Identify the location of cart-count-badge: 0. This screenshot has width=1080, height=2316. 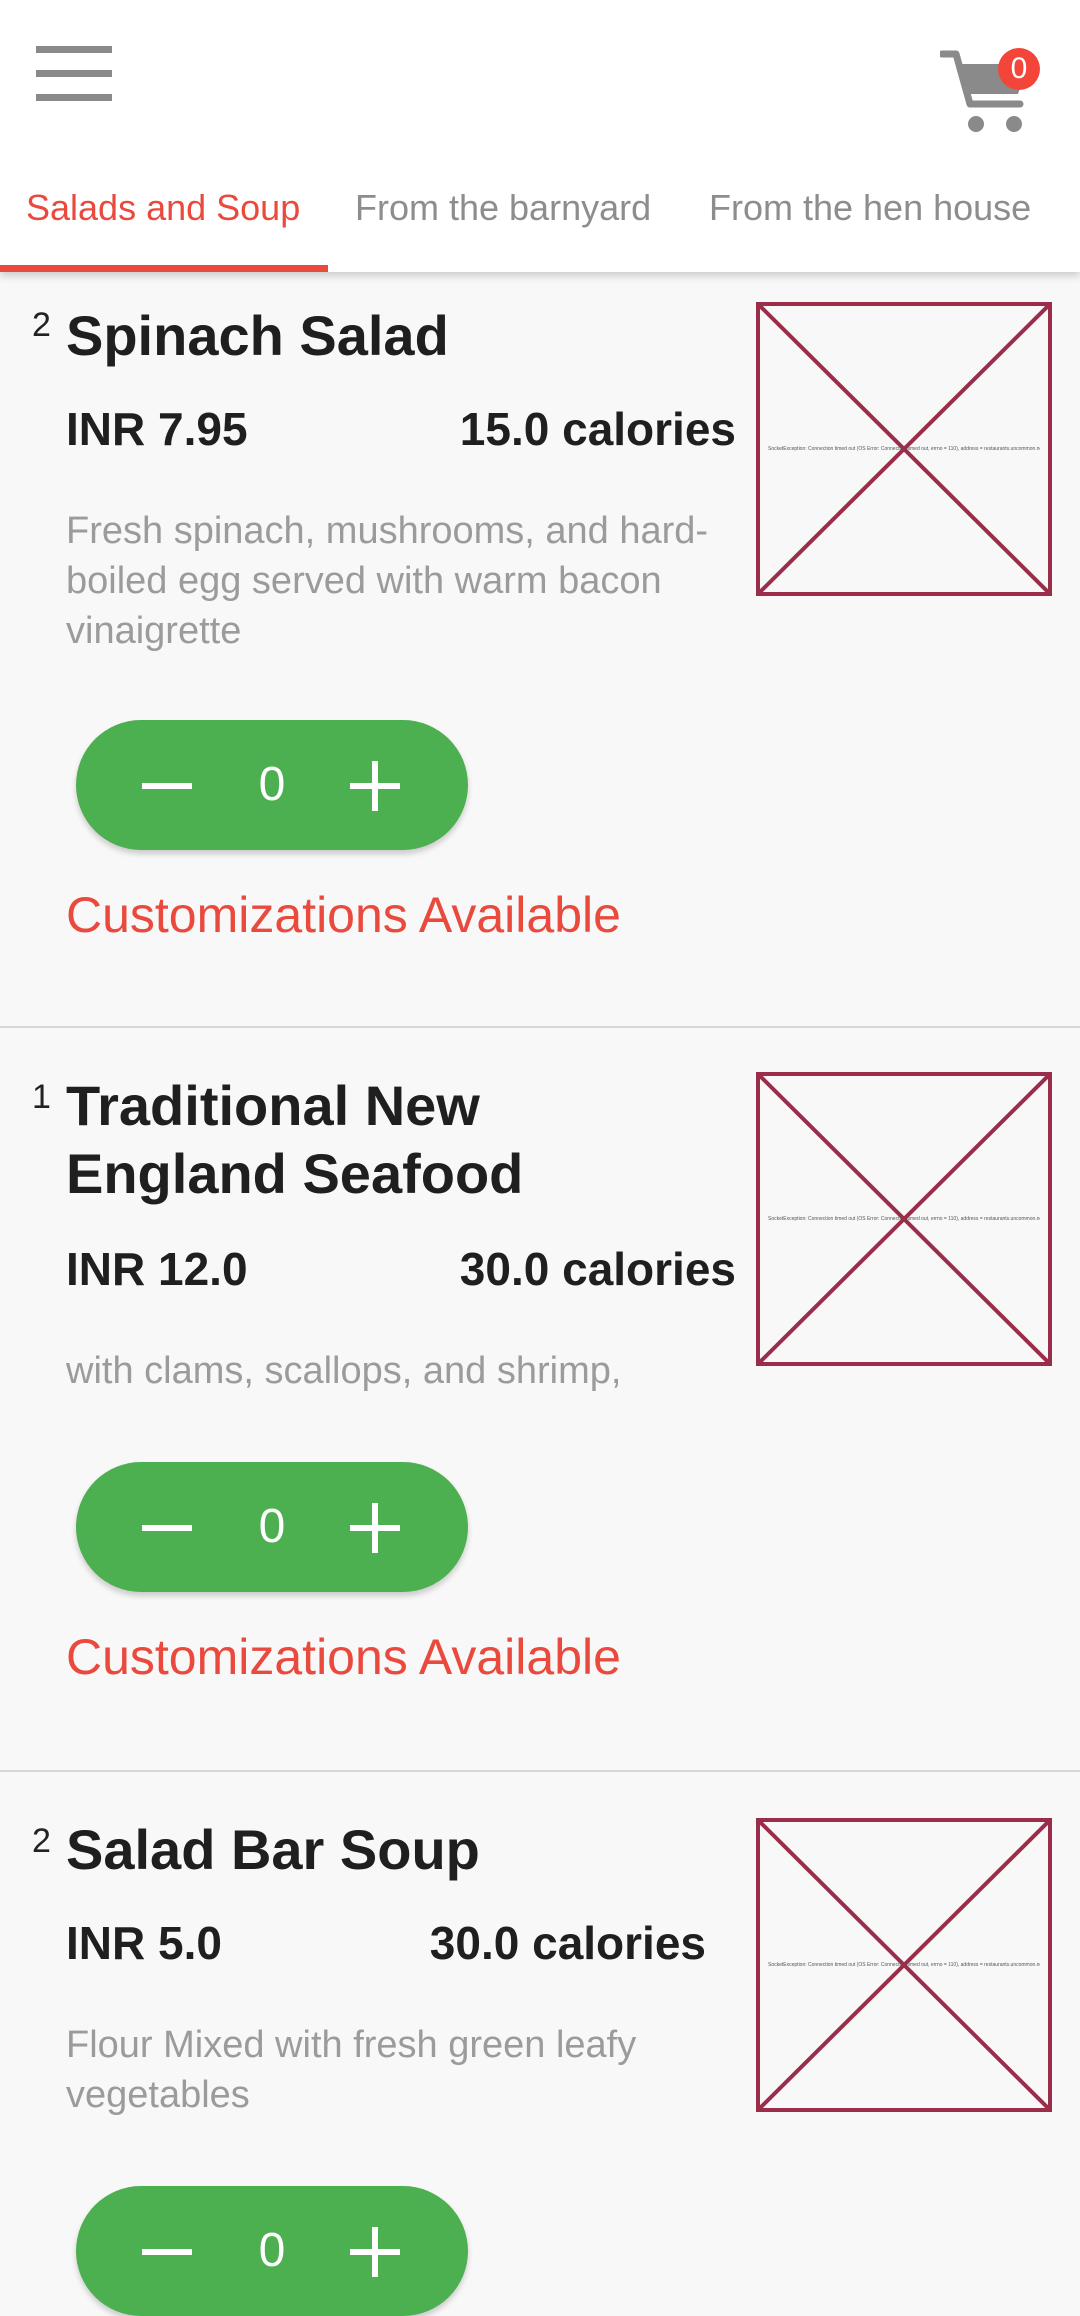
(1019, 69).